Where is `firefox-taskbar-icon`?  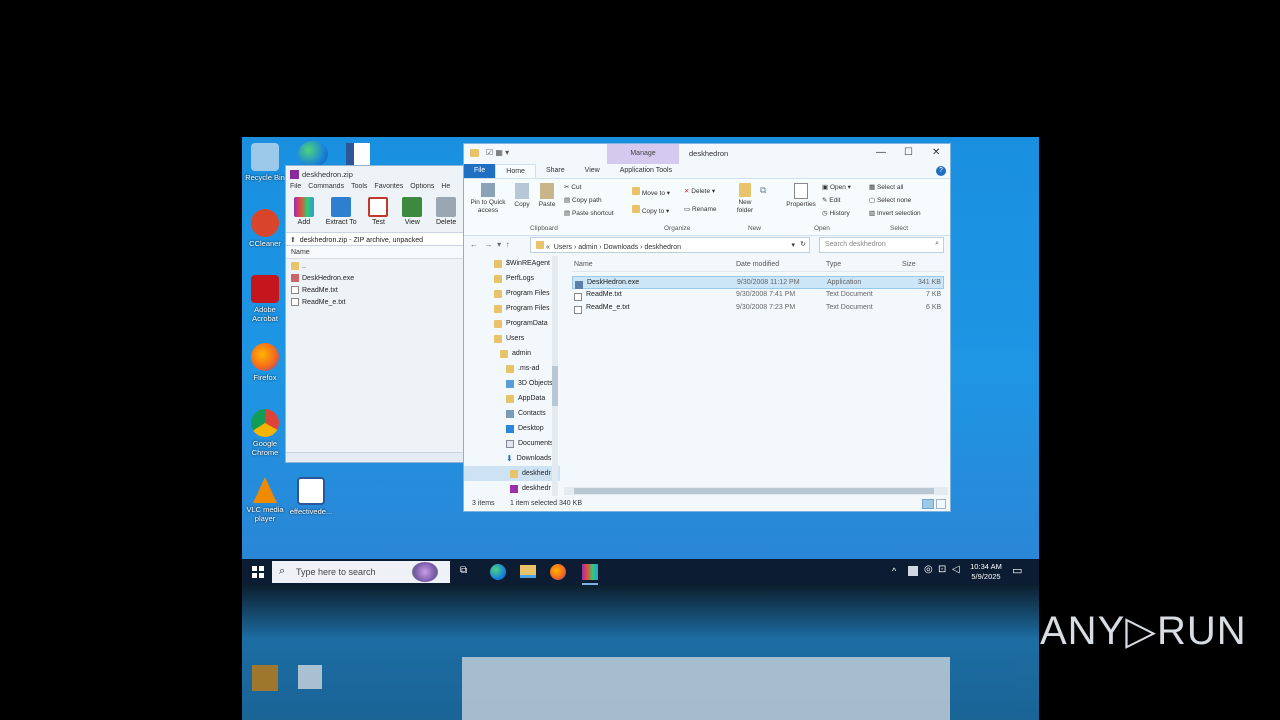
firefox-taskbar-icon is located at coordinates (558, 572).